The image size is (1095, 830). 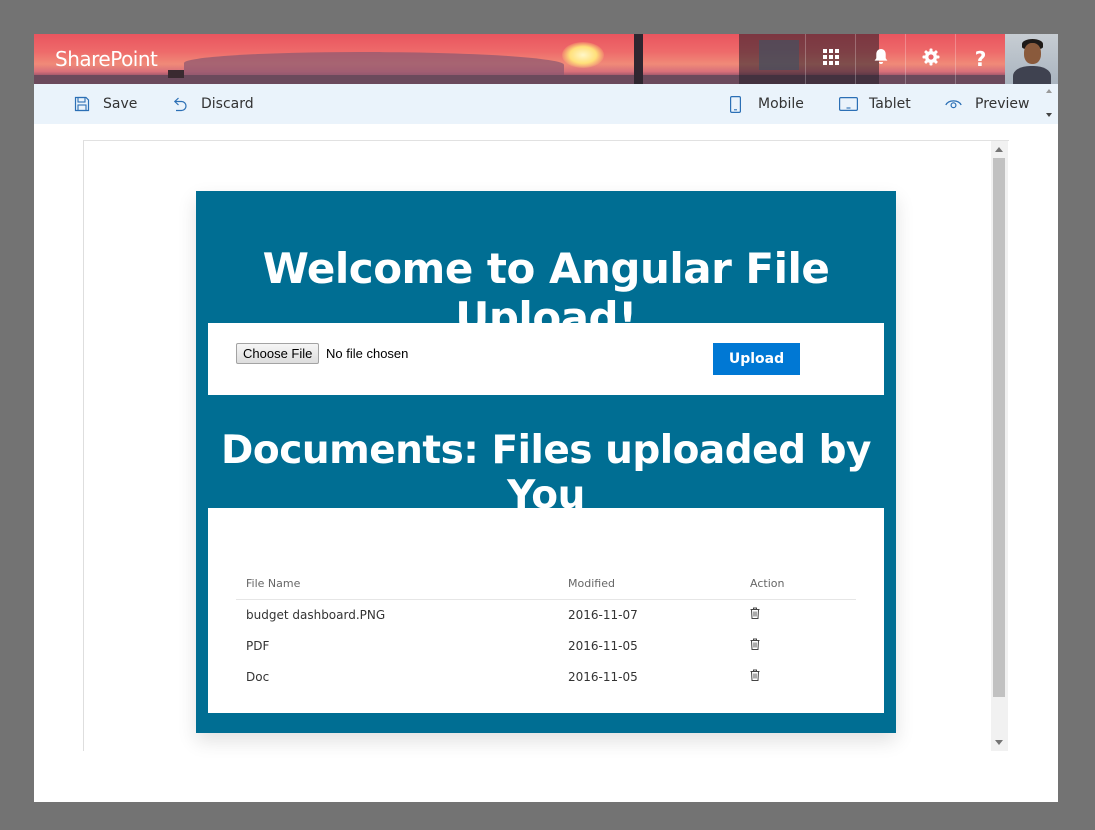 I want to click on mobile-label: Mobile, so click(x=781, y=104).